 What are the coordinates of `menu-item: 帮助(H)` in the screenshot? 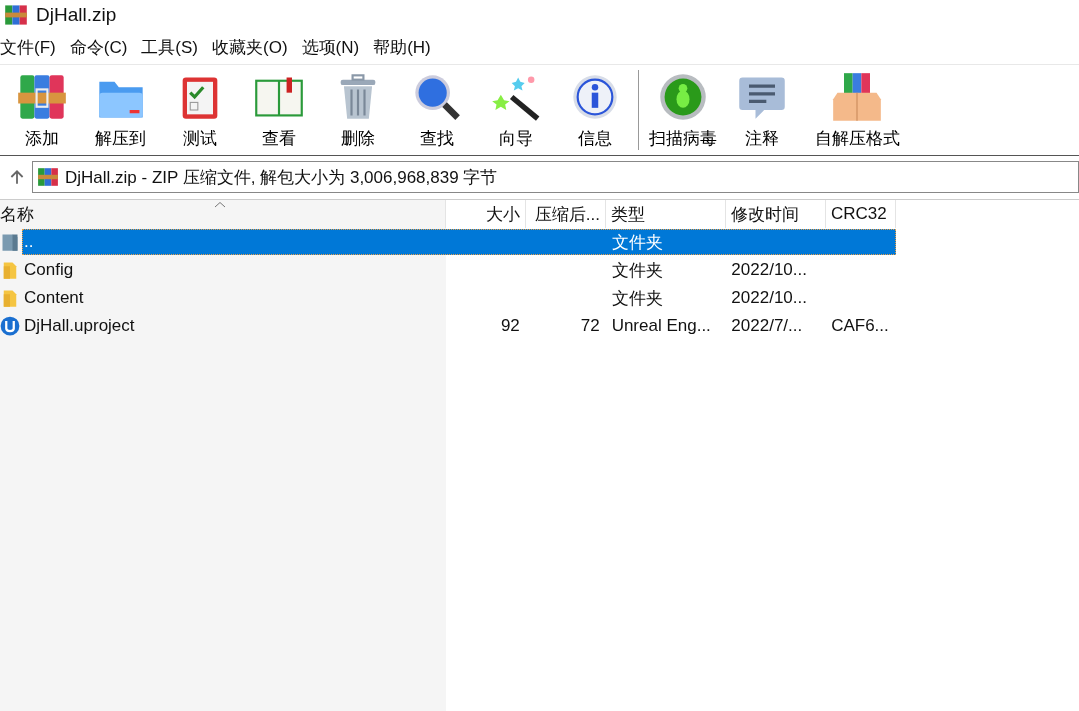 It's located at (402, 47).